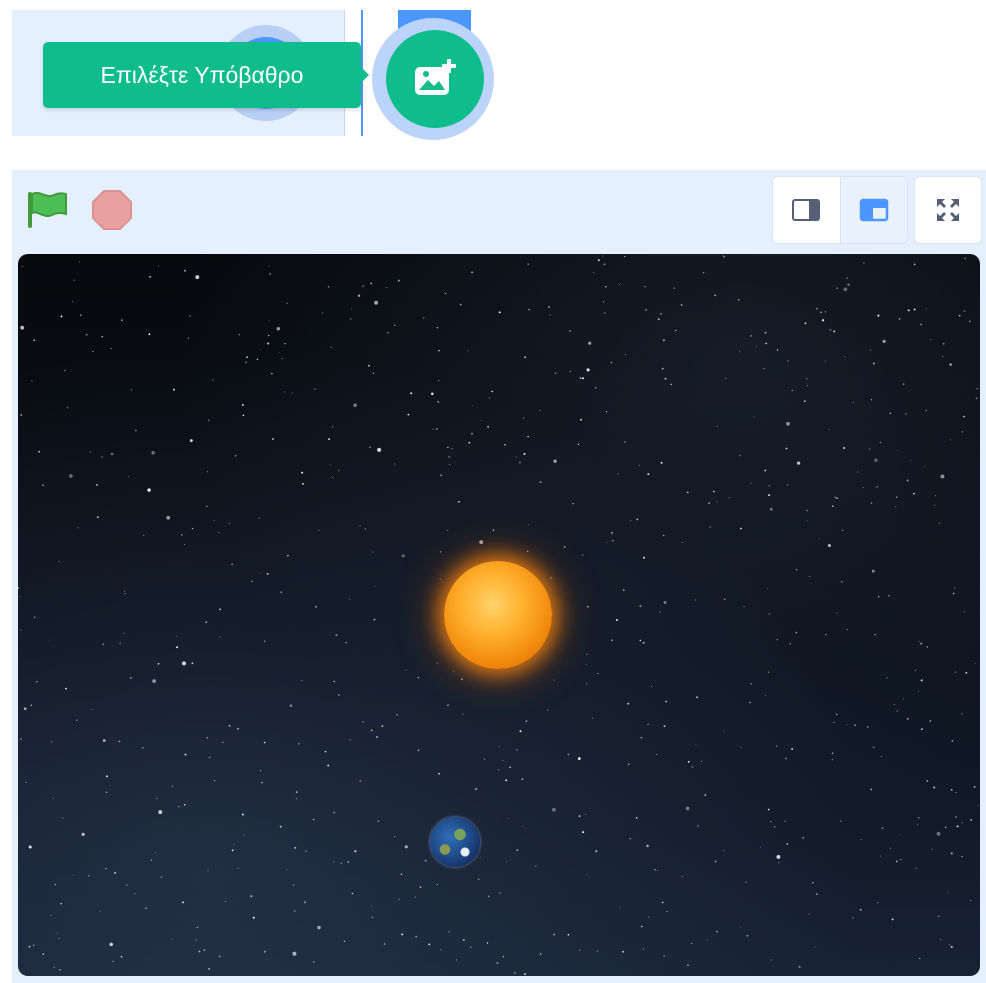 Image resolution: width=986 pixels, height=983 pixels. I want to click on add-image-icon, so click(435, 77).